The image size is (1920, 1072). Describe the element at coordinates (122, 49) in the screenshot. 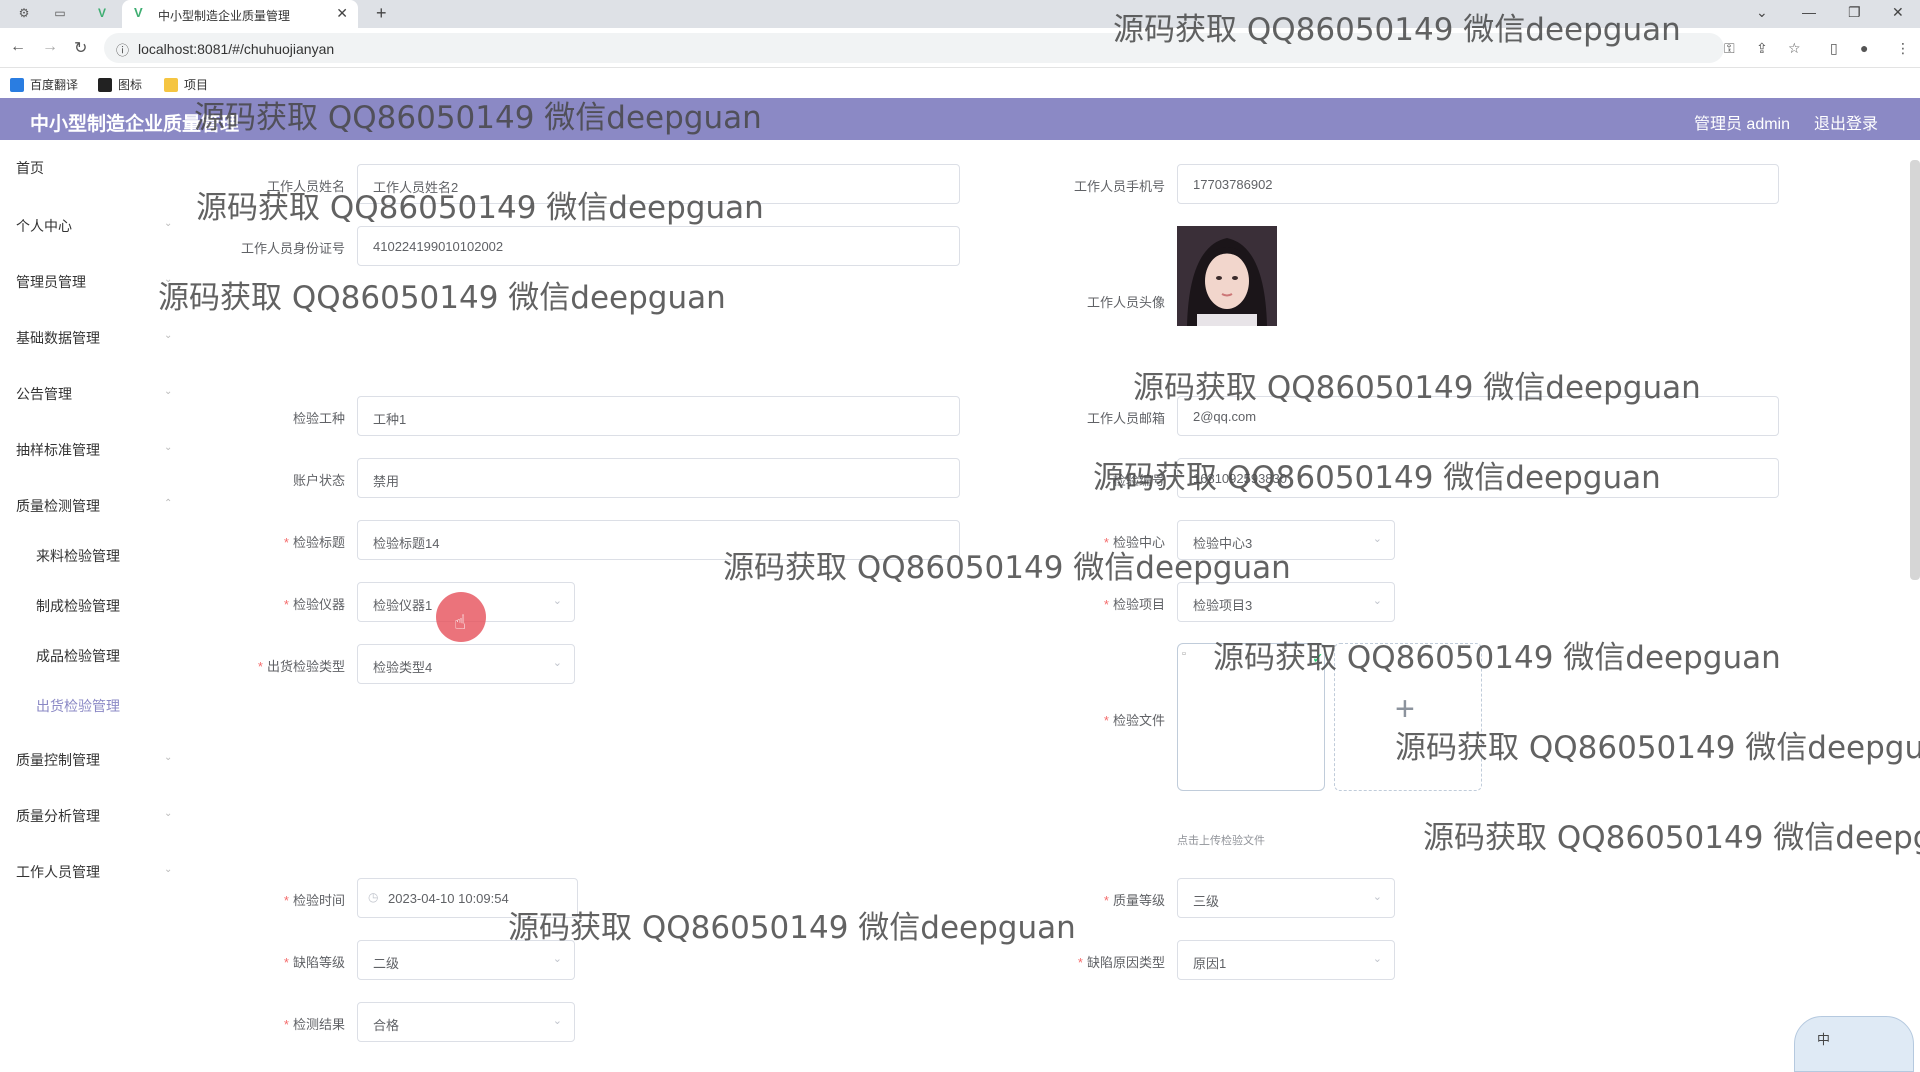

I see `site-info-icon: ⓘ` at that location.